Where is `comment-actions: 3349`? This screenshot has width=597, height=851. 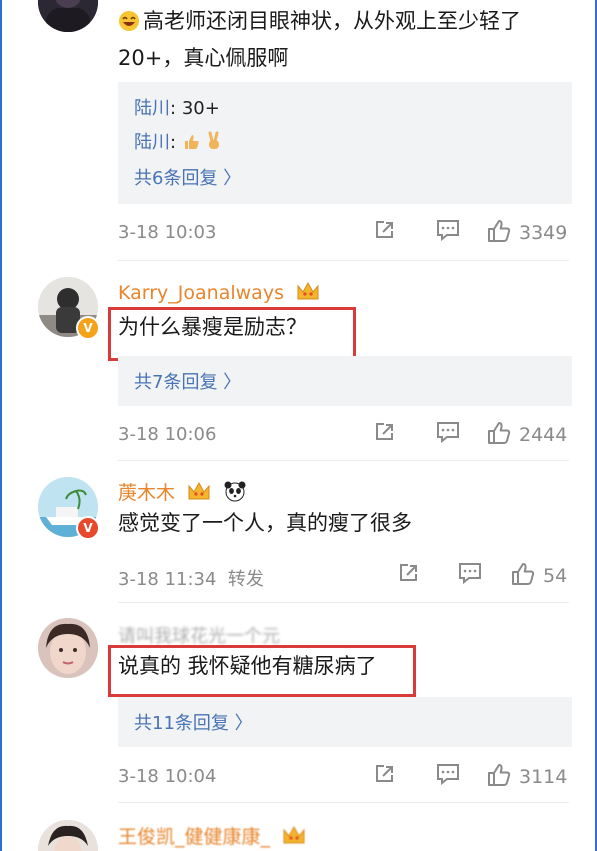 comment-actions: 3349 is located at coordinates (469, 233).